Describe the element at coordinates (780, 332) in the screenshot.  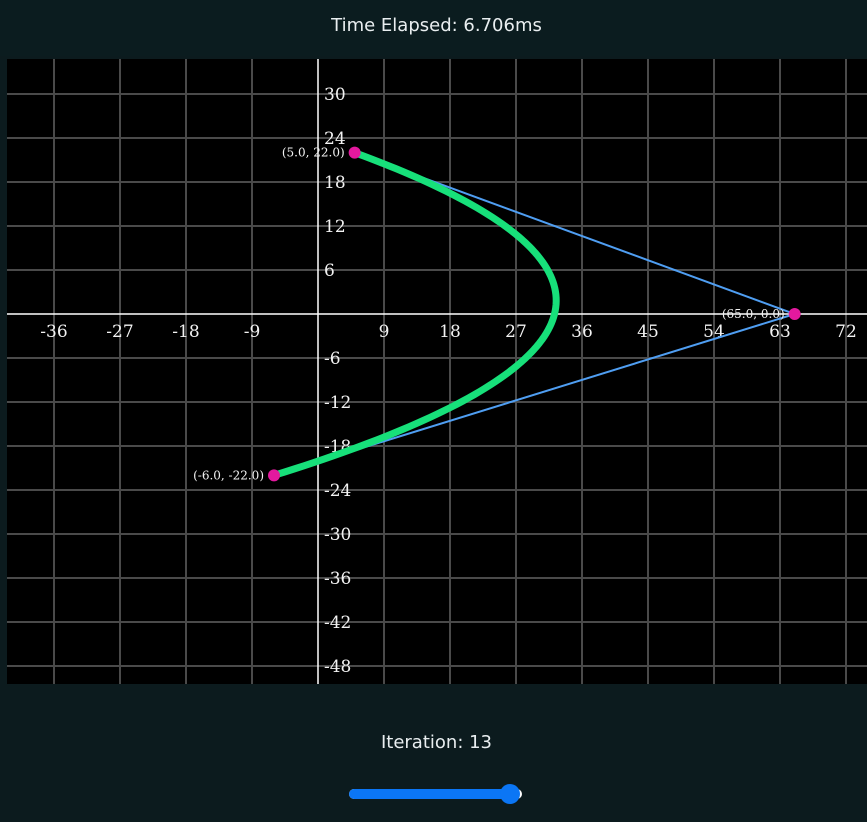
I see `x-tick-label: 63` at that location.